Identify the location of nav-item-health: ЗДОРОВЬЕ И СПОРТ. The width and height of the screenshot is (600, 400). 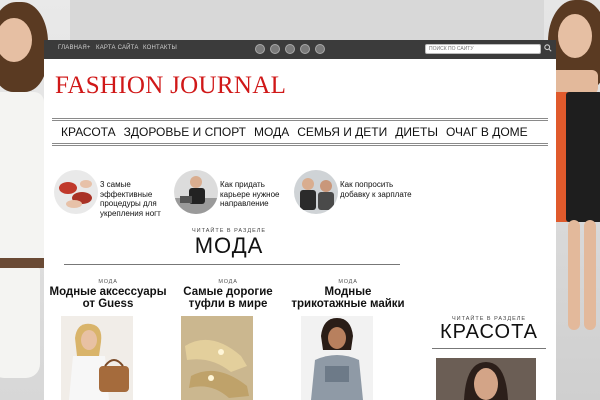
(185, 132).